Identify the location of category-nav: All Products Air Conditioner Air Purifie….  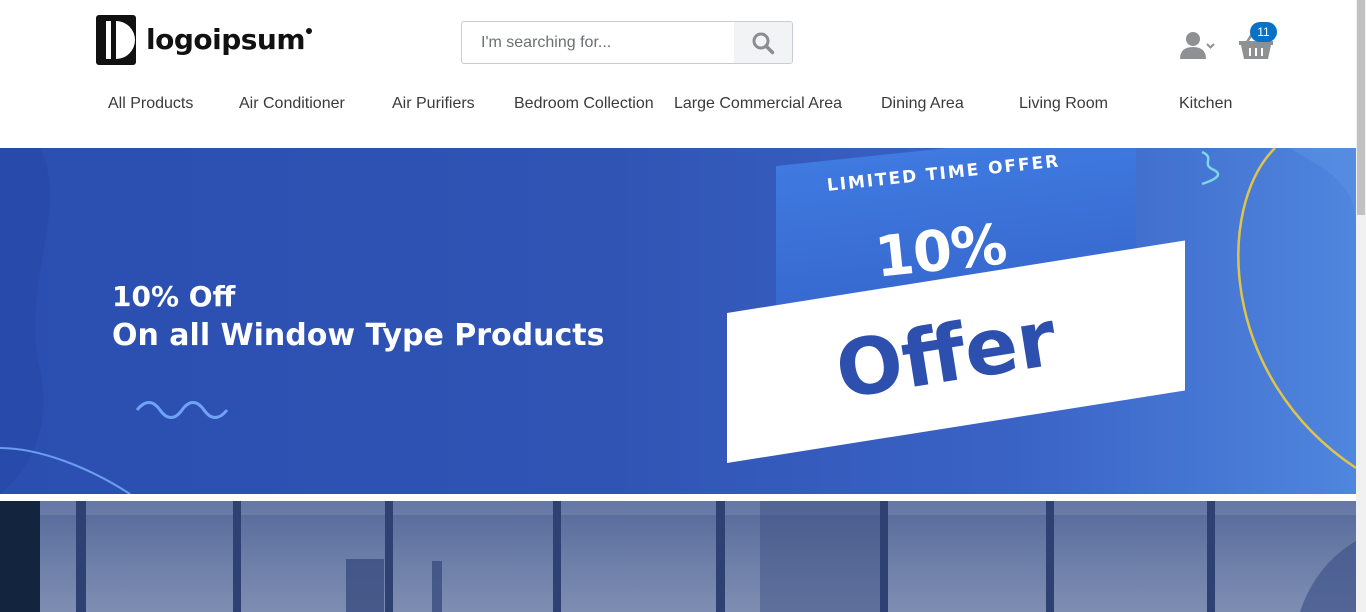
(678, 105).